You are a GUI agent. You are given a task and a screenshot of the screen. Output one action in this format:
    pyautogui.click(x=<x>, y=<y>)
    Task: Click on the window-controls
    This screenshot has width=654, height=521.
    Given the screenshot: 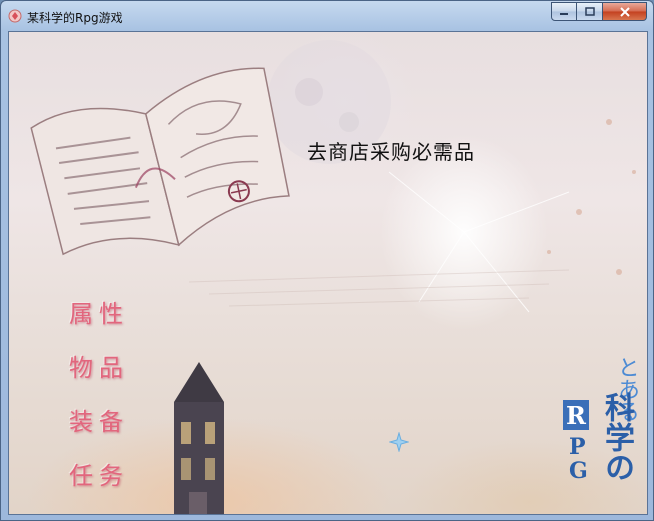 What is the action you would take?
    pyautogui.click(x=599, y=12)
    